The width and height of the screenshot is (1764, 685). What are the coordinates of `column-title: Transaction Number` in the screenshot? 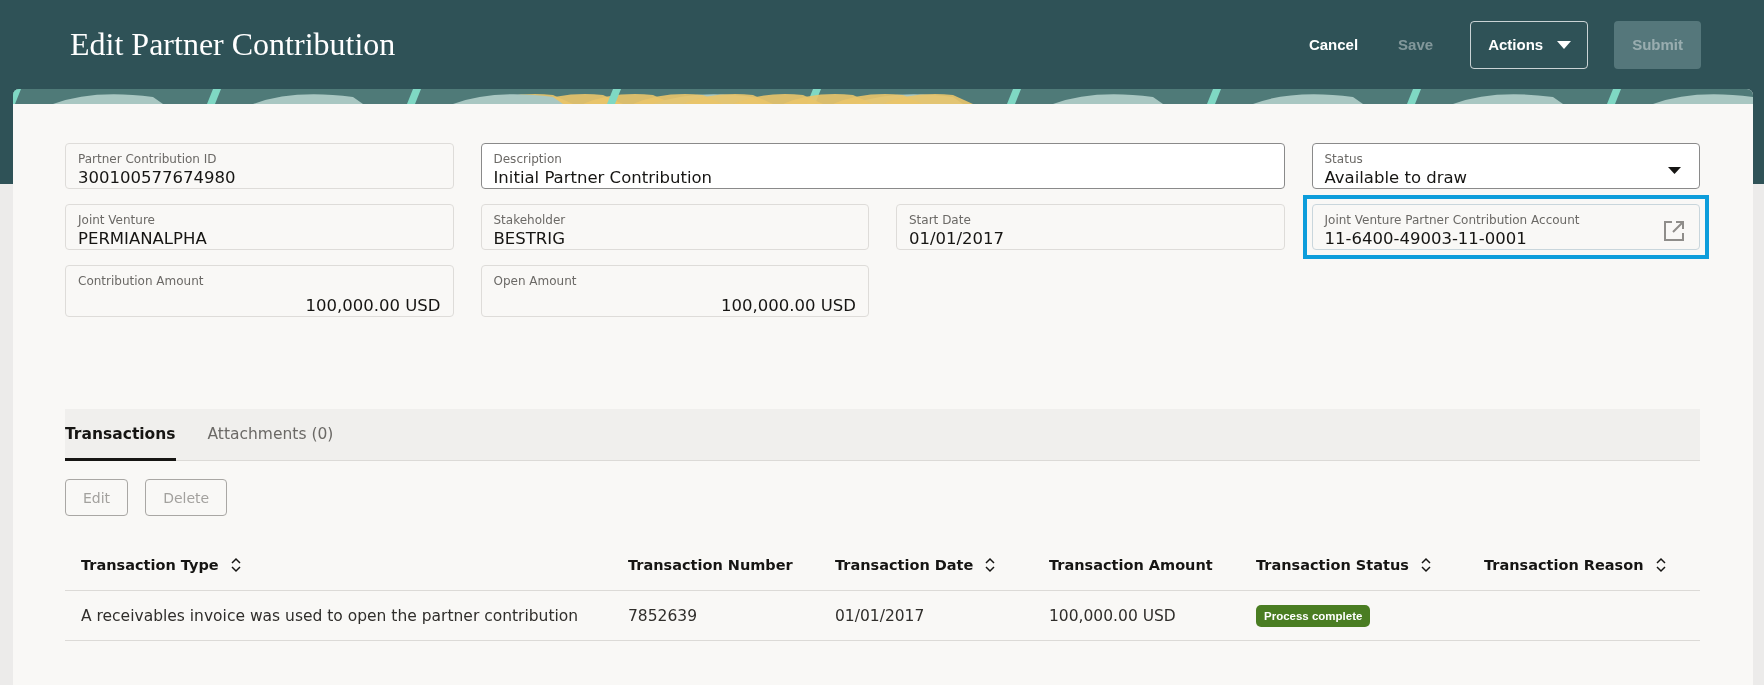 It's located at (710, 565).